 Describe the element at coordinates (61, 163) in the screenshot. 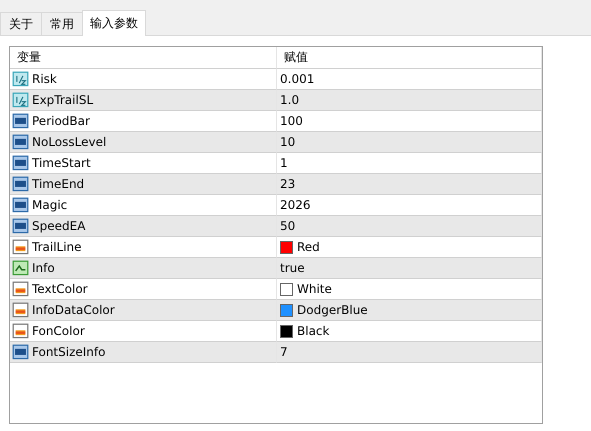

I see `parameter-name: TimeStart` at that location.